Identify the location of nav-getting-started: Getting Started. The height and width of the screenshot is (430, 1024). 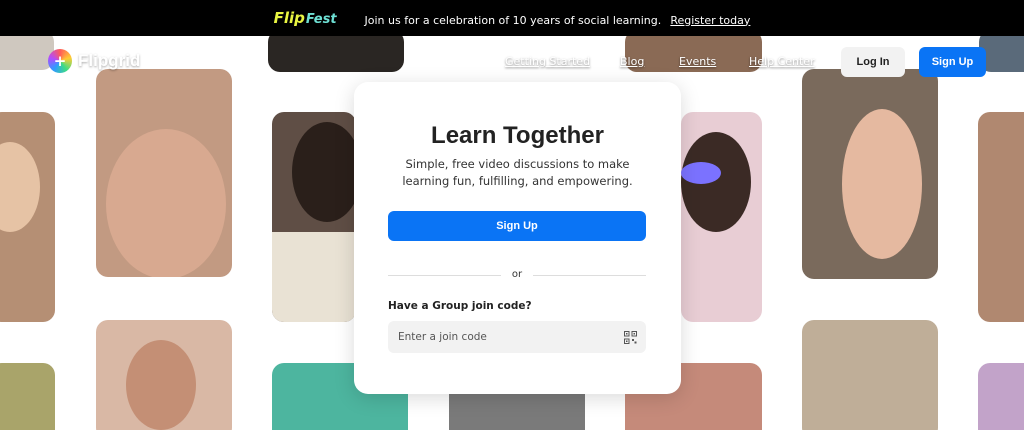
(547, 61).